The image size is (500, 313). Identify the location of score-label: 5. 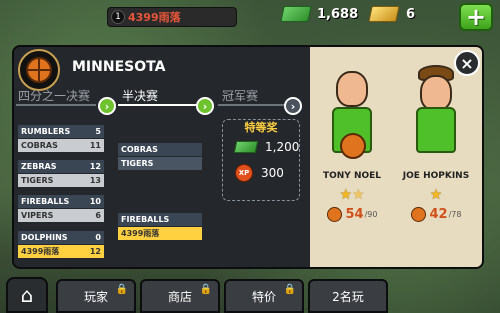
(98, 131).